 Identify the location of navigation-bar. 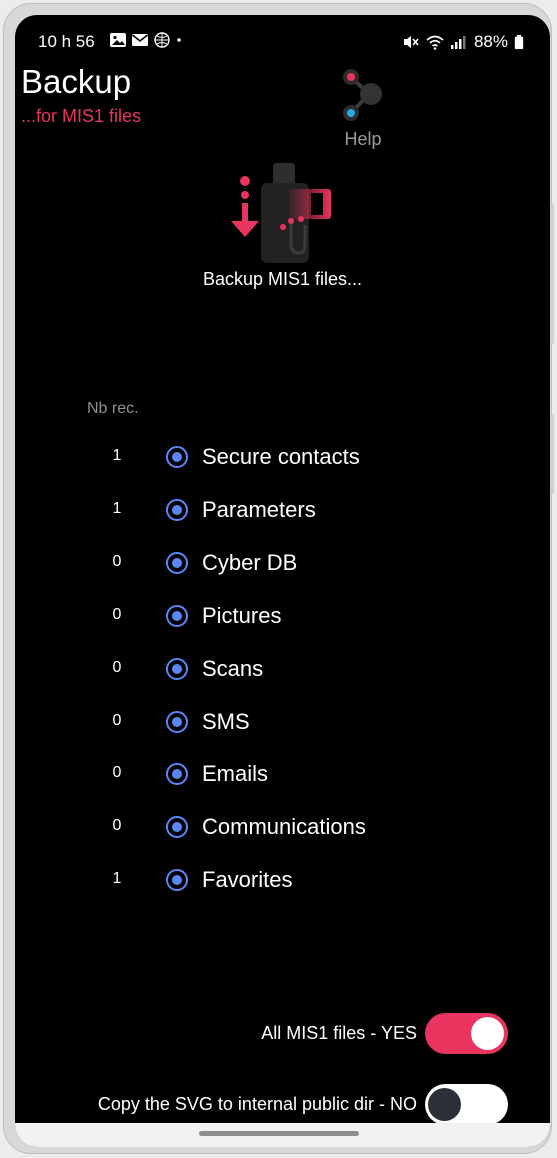
(282, 1135).